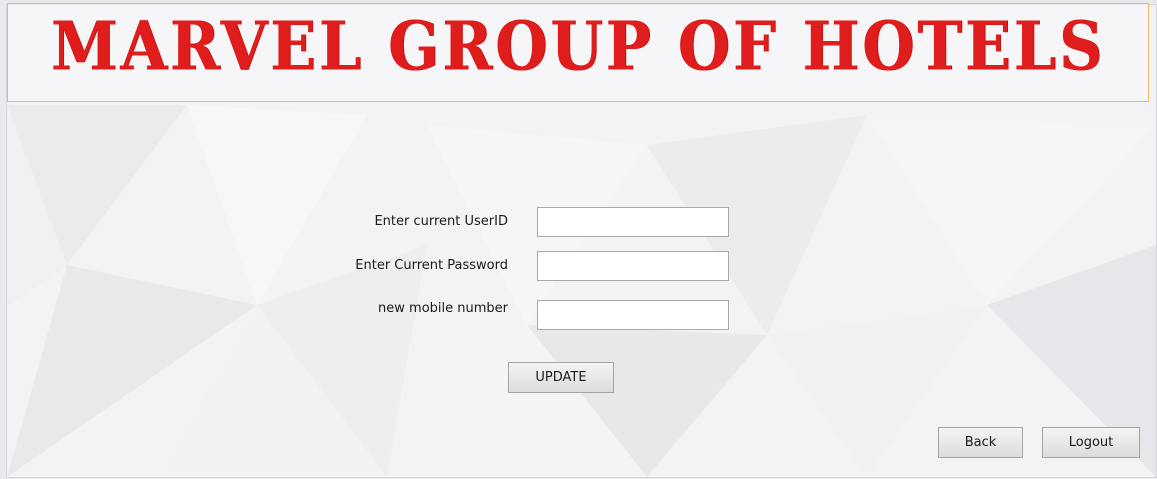  What do you see at coordinates (443, 308) in the screenshot?
I see `mobile-label: new mobile number` at bounding box center [443, 308].